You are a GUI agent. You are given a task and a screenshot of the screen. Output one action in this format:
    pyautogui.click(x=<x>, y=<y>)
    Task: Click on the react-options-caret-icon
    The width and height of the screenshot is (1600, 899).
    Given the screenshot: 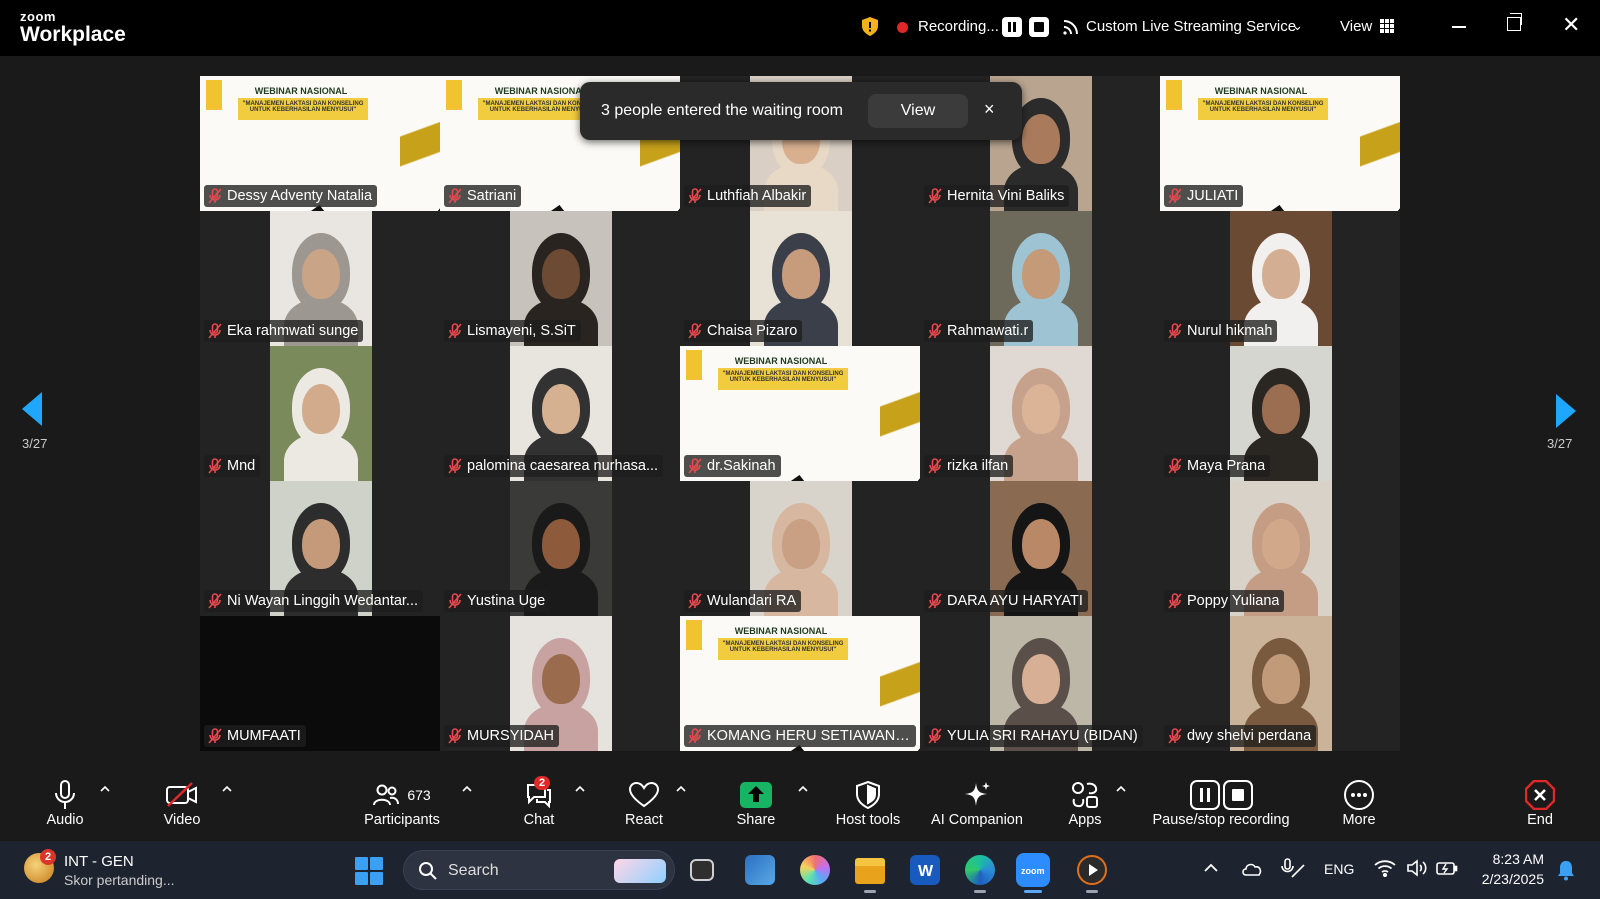 What is the action you would take?
    pyautogui.click(x=681, y=789)
    